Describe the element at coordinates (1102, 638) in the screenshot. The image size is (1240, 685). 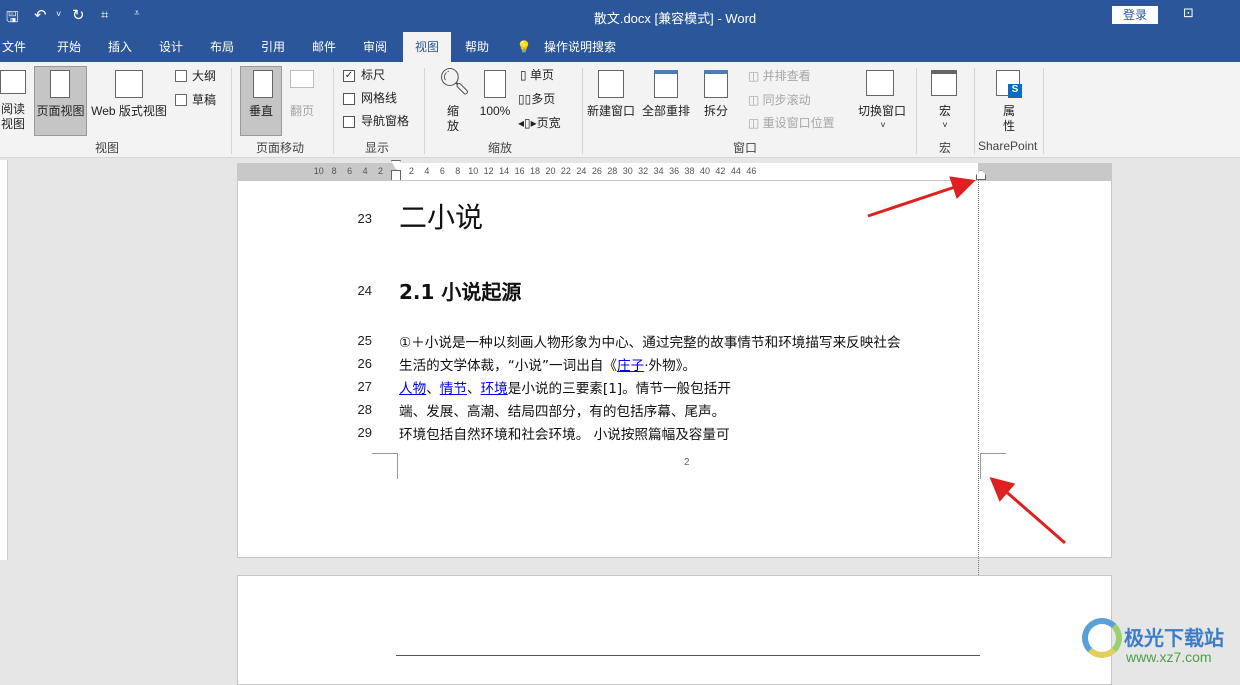
I see `watermark-logo-icon` at that location.